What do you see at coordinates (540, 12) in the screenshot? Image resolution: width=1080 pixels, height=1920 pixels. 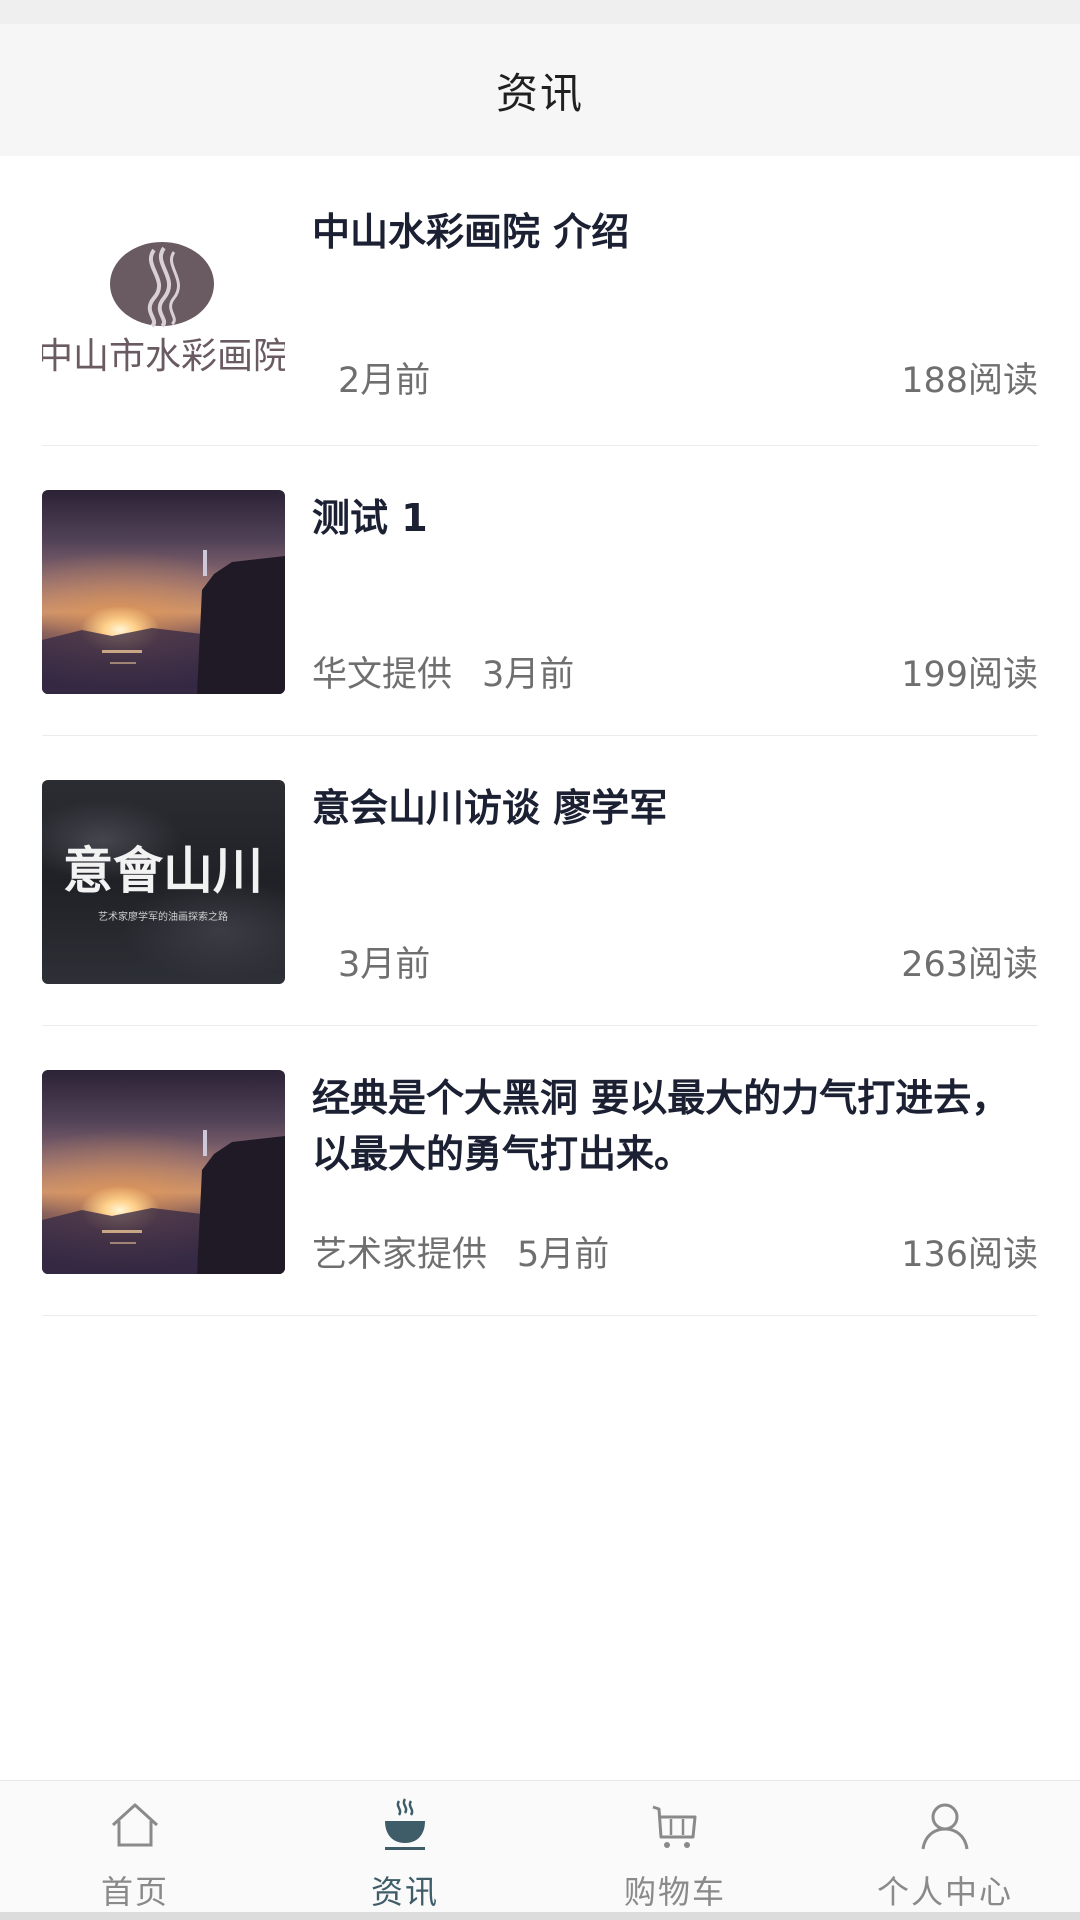 I see `status-bar` at bounding box center [540, 12].